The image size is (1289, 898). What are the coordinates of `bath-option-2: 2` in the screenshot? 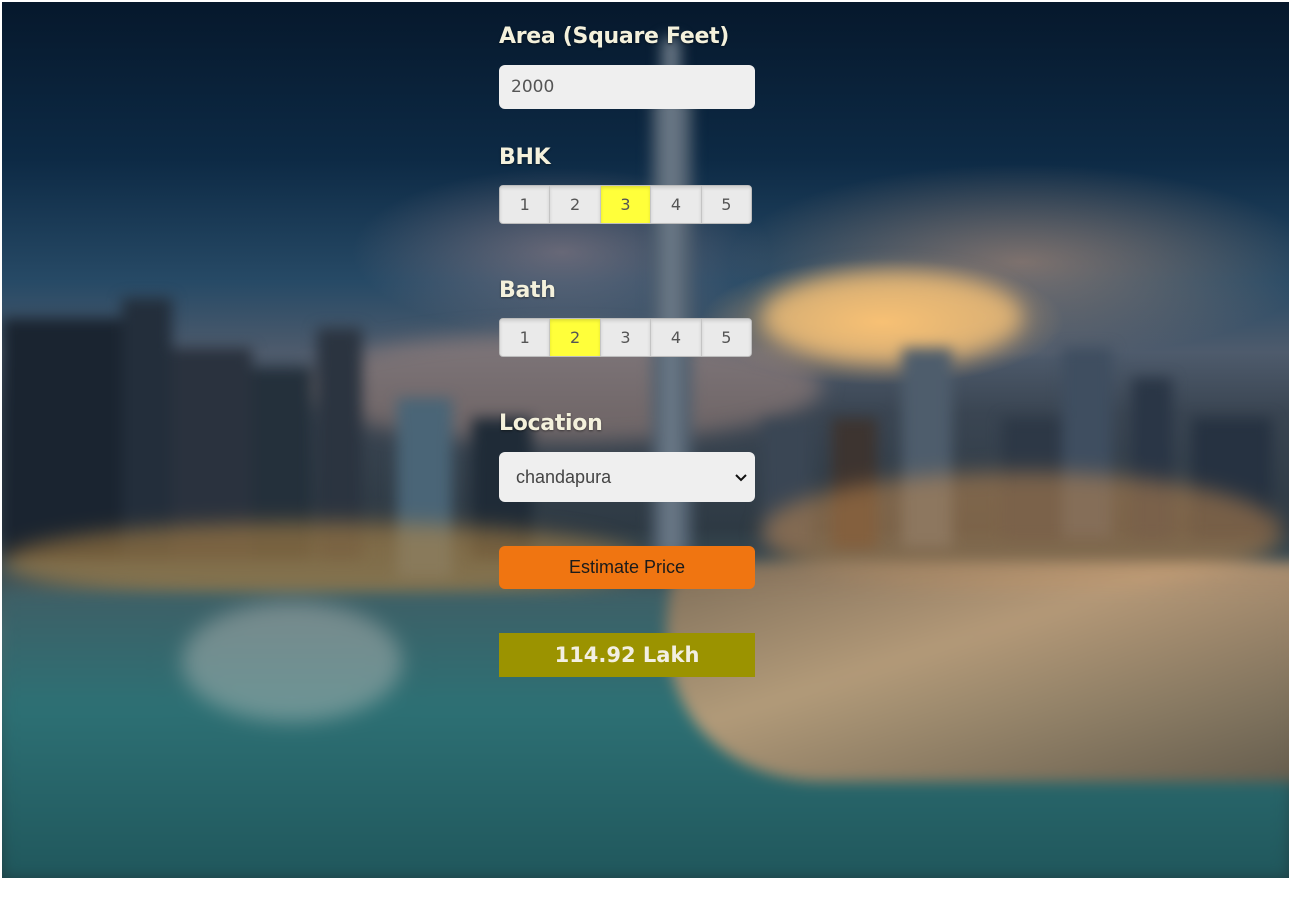 It's located at (575, 337).